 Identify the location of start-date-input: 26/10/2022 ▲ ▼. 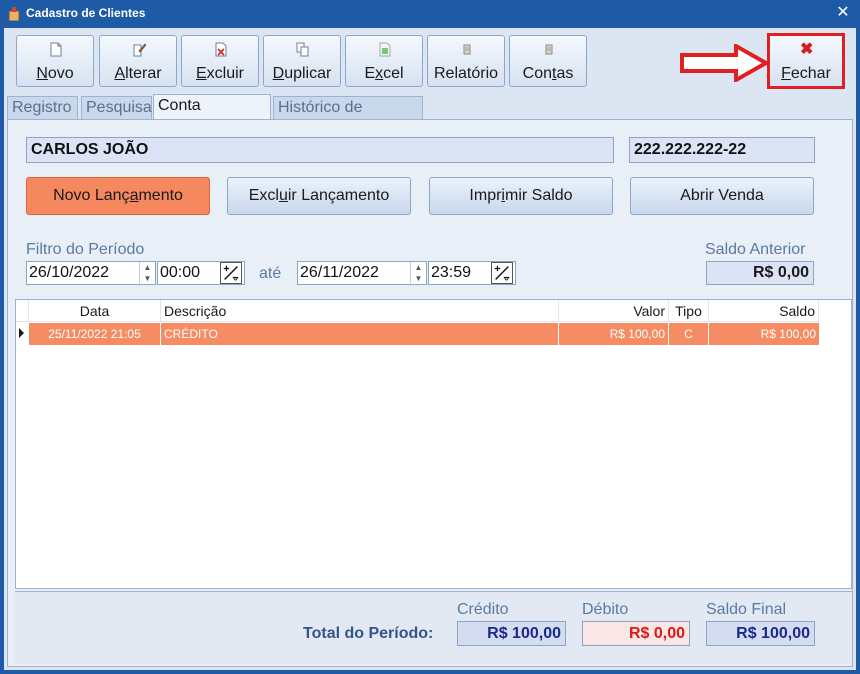
(91, 273).